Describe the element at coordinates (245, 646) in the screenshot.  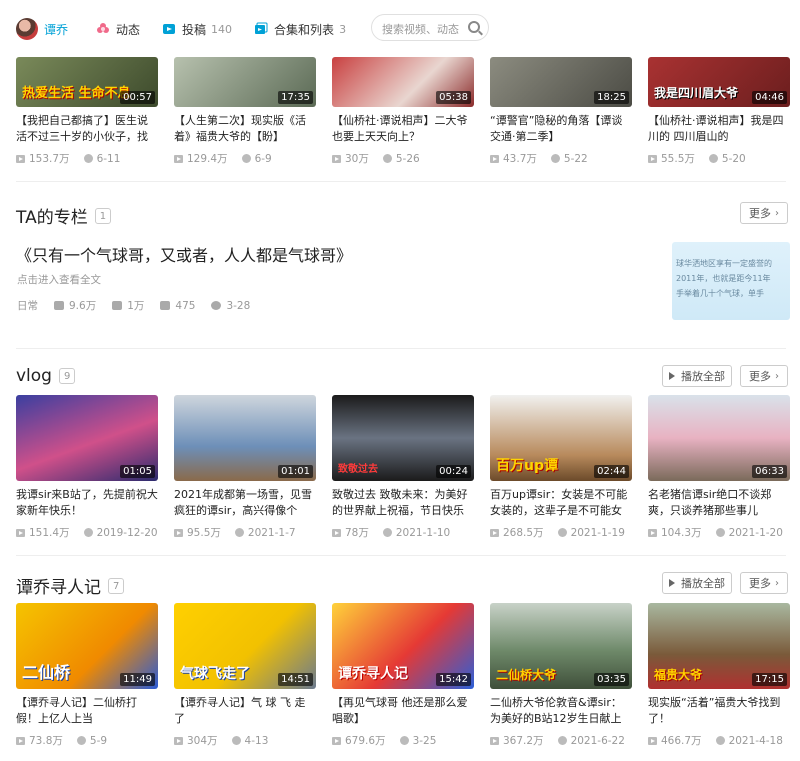
I see `video-thumbnail: 气球飞走了 14:51` at that location.